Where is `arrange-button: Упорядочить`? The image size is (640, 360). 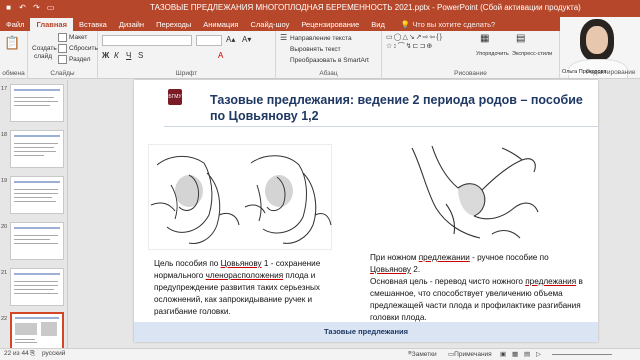
arrange-button: Упорядочить is located at coordinates (493, 54).